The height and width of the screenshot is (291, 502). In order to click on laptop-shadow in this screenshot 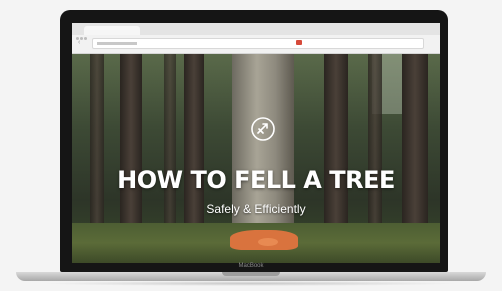, I will do `click(250, 283)`.